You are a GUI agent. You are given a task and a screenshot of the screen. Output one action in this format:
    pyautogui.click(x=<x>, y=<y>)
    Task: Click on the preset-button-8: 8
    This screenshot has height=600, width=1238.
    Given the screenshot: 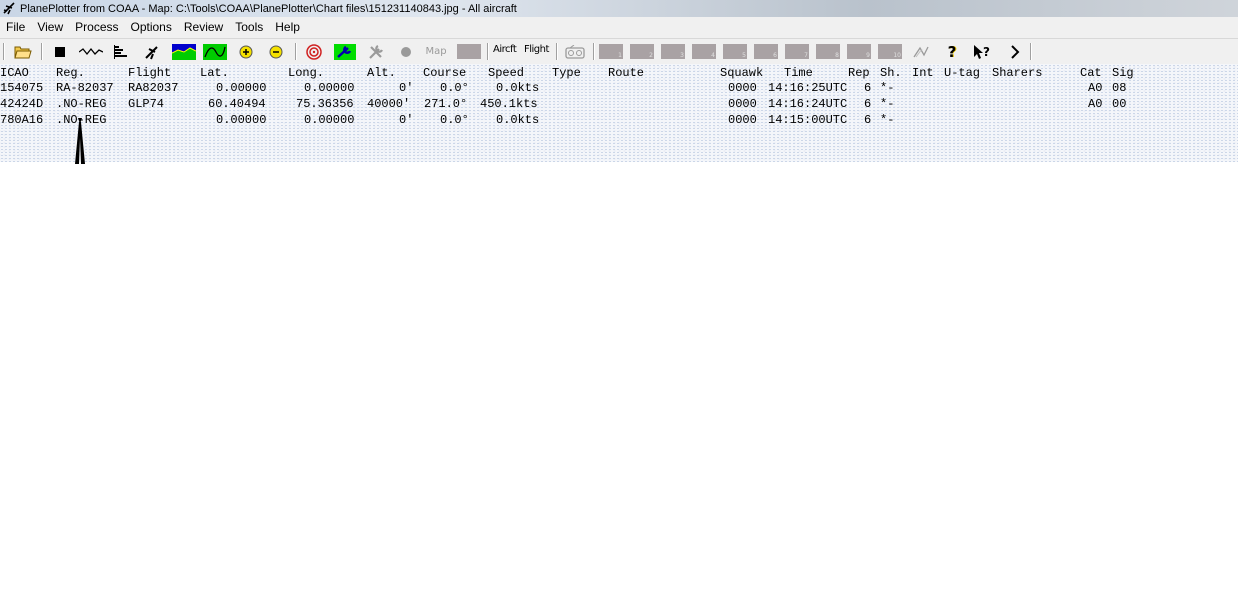 What is the action you would take?
    pyautogui.click(x=828, y=51)
    